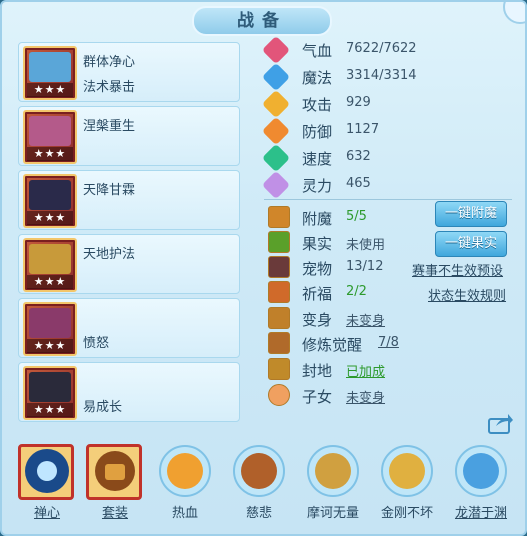 Image resolution: width=527 pixels, height=536 pixels. Describe the element at coordinates (103, 407) in the screenshot. I see `skill-sub-name: 易成长` at that location.